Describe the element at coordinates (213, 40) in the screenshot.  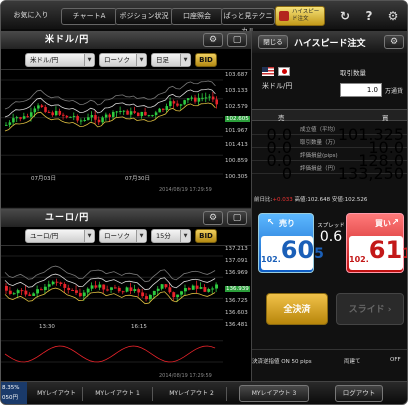
I see `chart1-gear-icon: ⚙` at that location.